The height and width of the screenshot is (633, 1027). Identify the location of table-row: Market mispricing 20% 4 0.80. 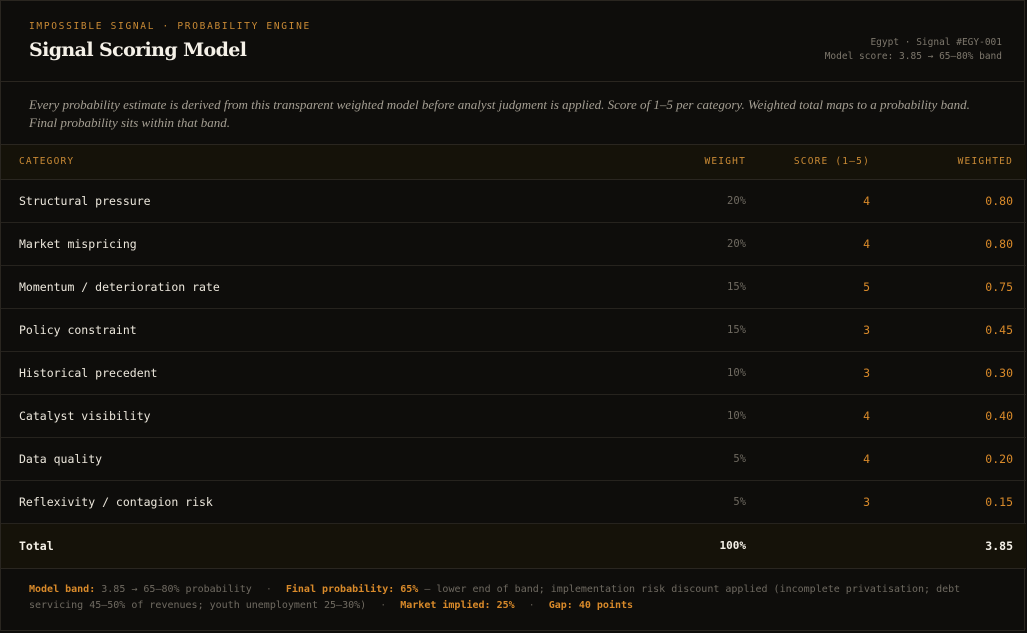
(513, 244).